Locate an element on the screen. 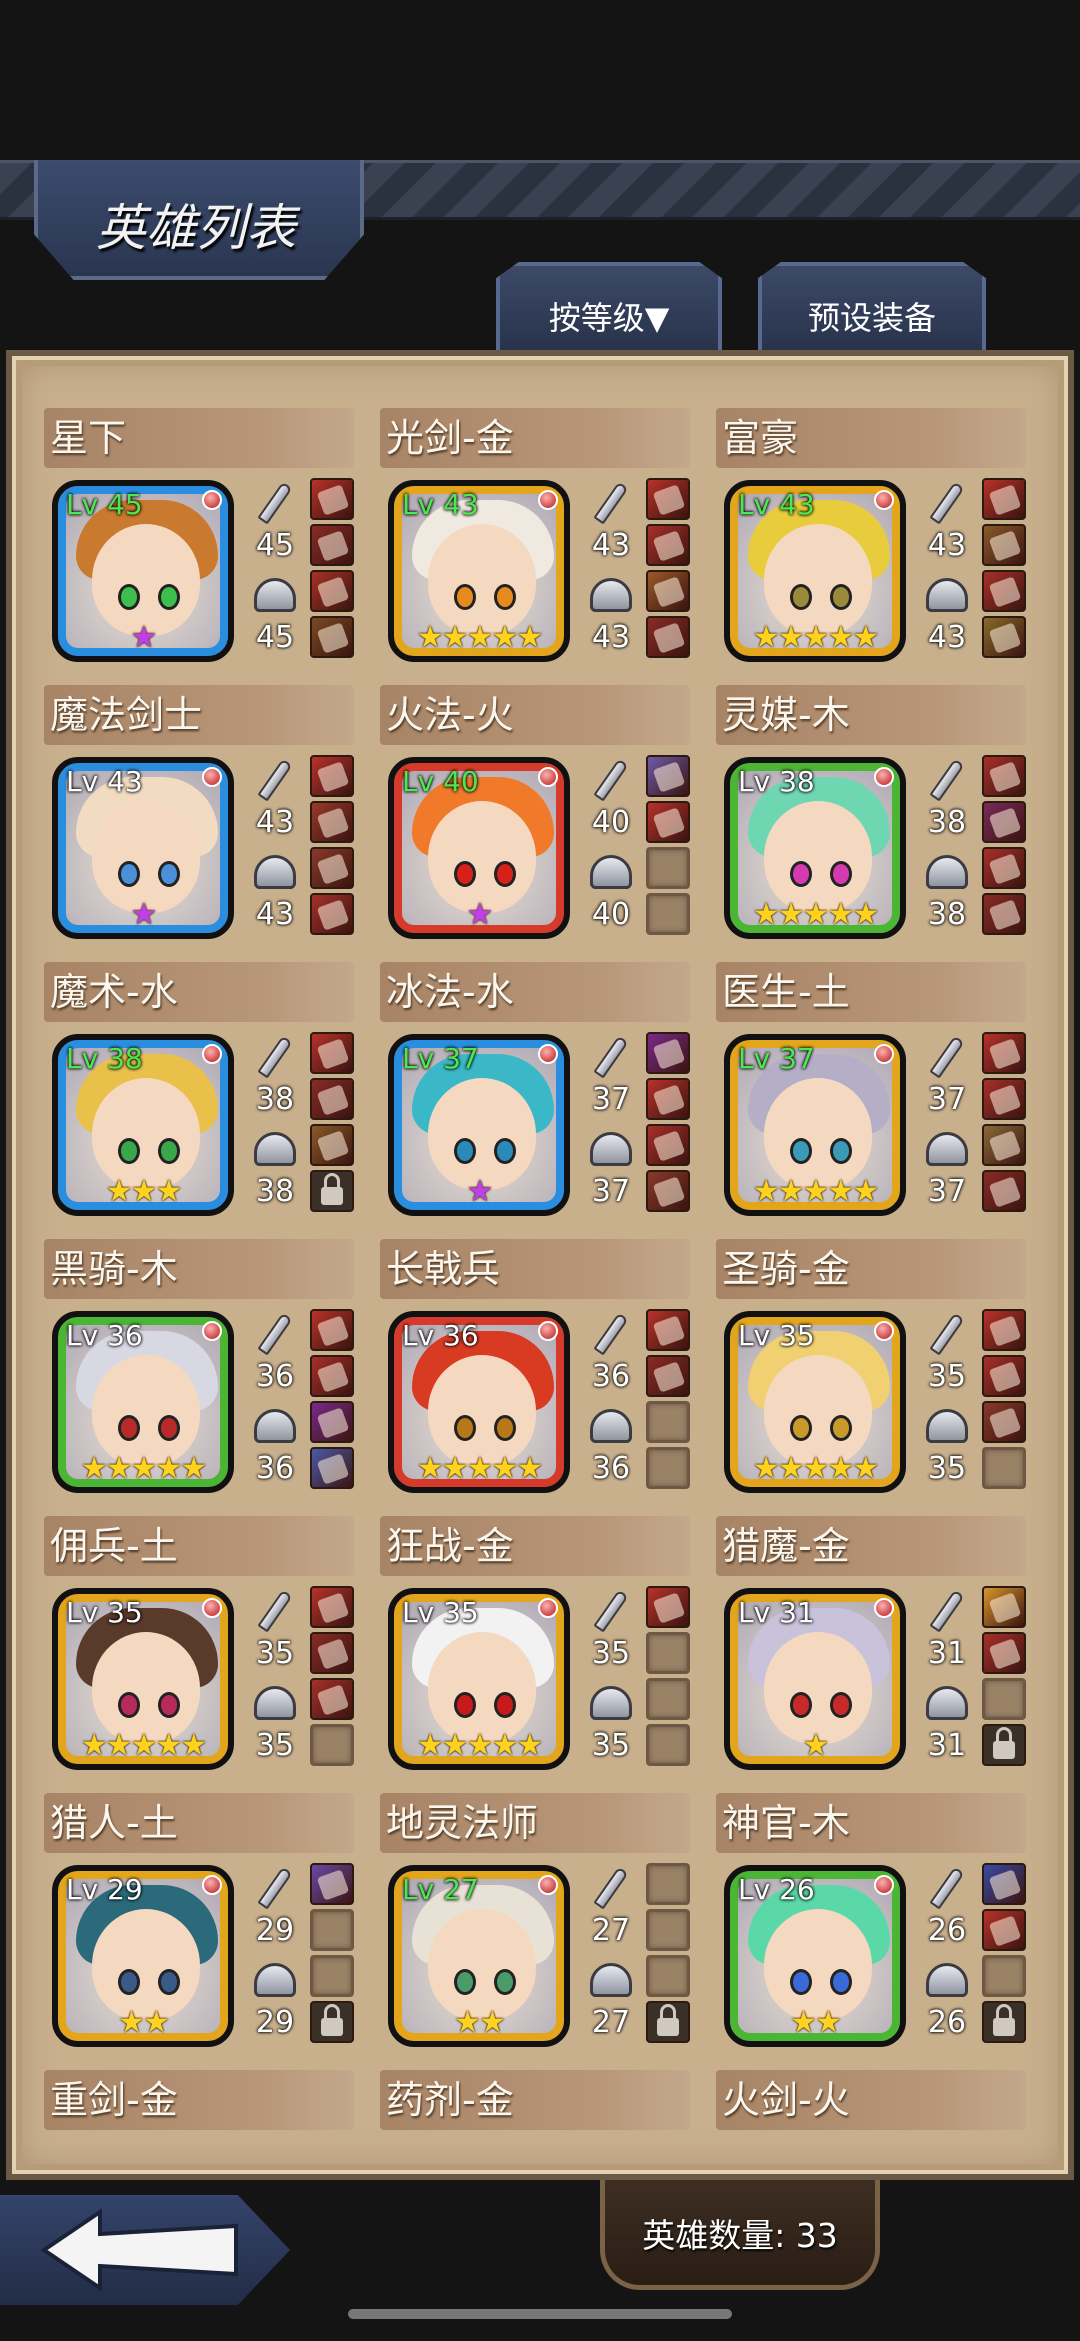 This screenshot has width=1080, height=2341. hero-card: 火剑-火 is located at coordinates (871, 2101).